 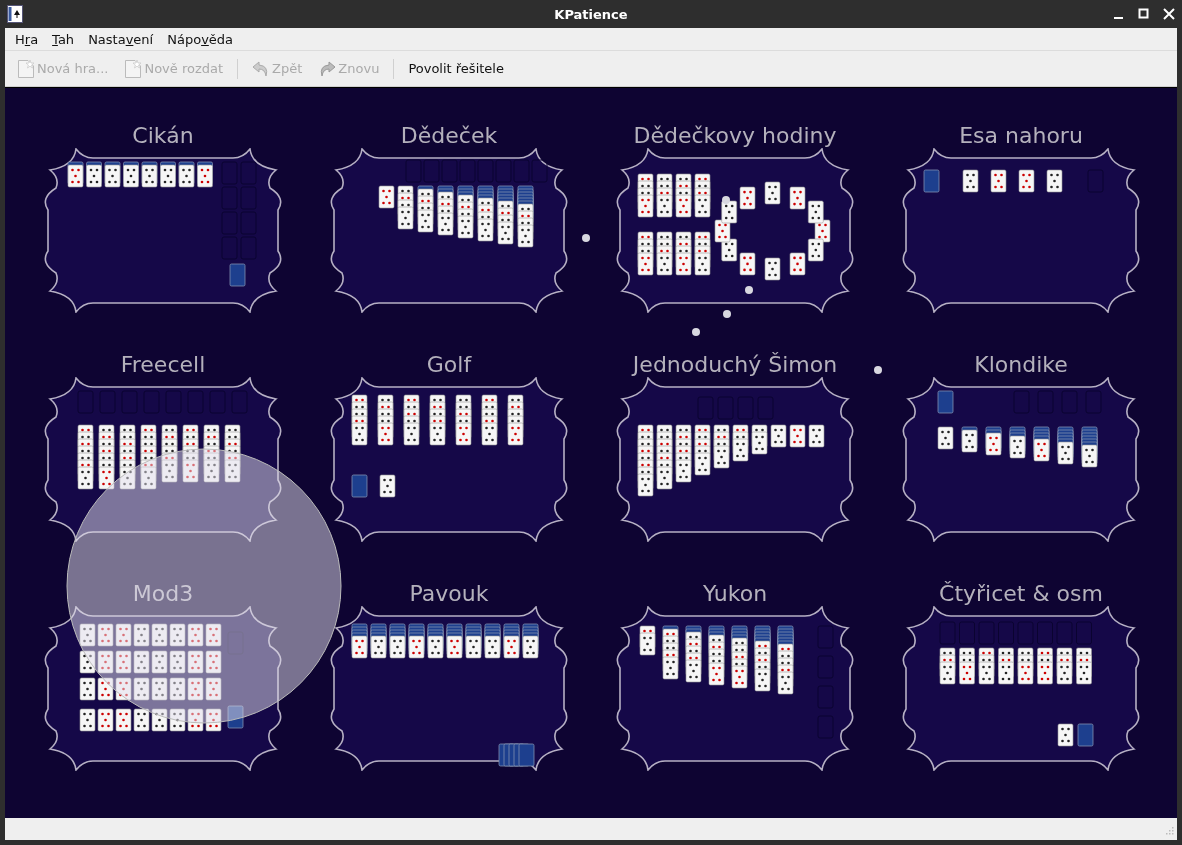 I want to click on maximize-icon, so click(x=1144, y=14).